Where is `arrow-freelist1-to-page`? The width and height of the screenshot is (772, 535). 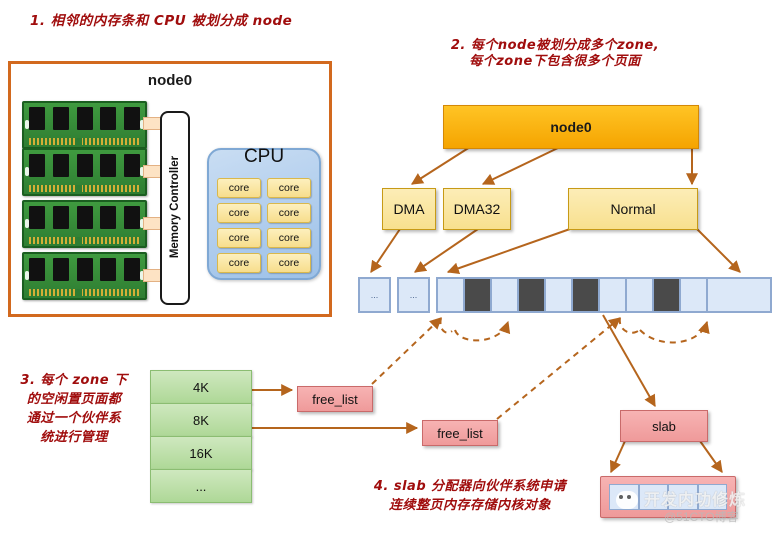
arrow-freelist1-to-page is located at coordinates (406, 351).